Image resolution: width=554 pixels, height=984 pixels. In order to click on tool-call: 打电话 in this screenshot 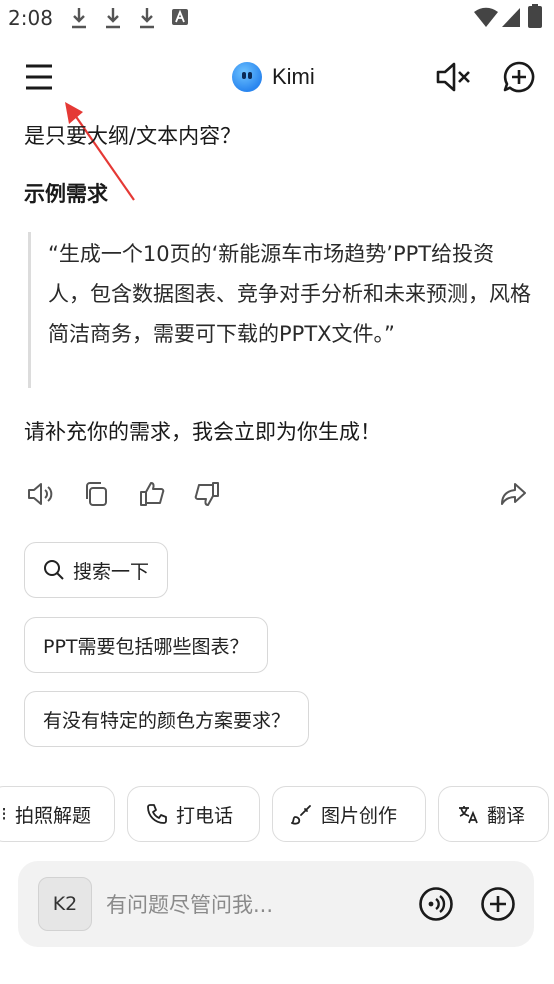, I will do `click(193, 814)`.